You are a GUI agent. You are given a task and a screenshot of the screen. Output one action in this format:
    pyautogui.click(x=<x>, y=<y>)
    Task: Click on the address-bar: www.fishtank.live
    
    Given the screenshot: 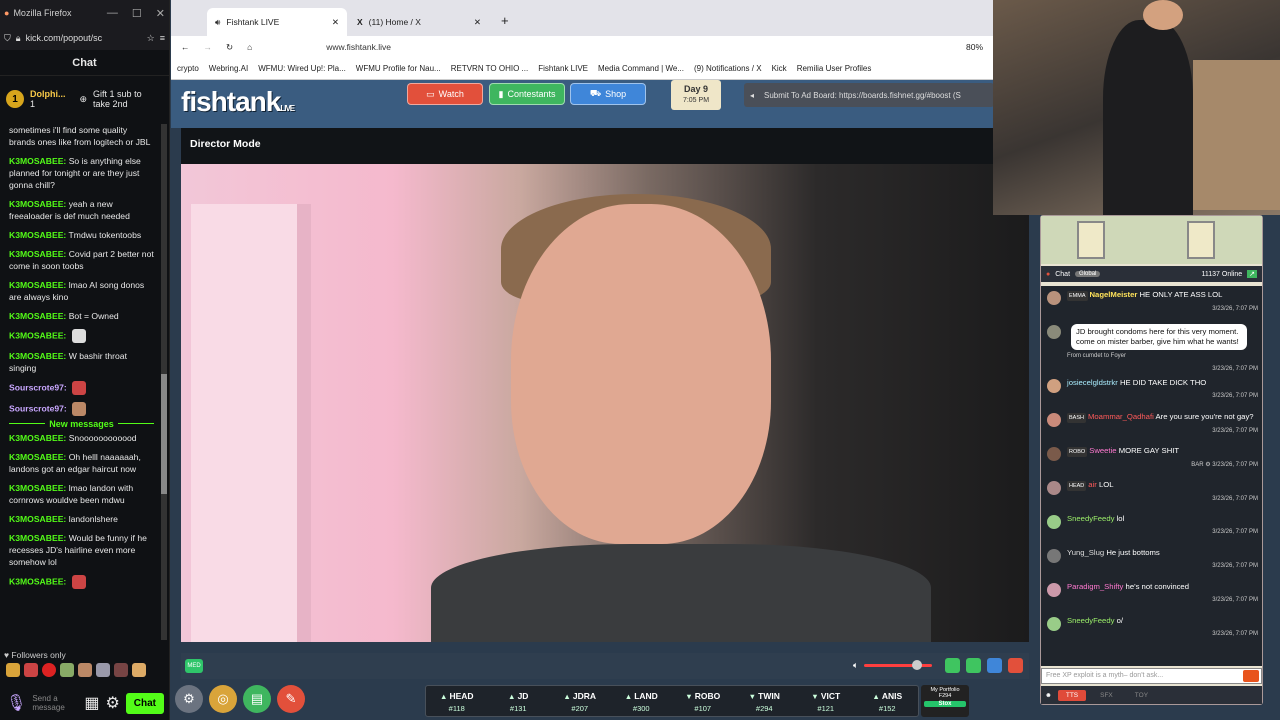 What is the action you would take?
    pyautogui.click(x=358, y=47)
    